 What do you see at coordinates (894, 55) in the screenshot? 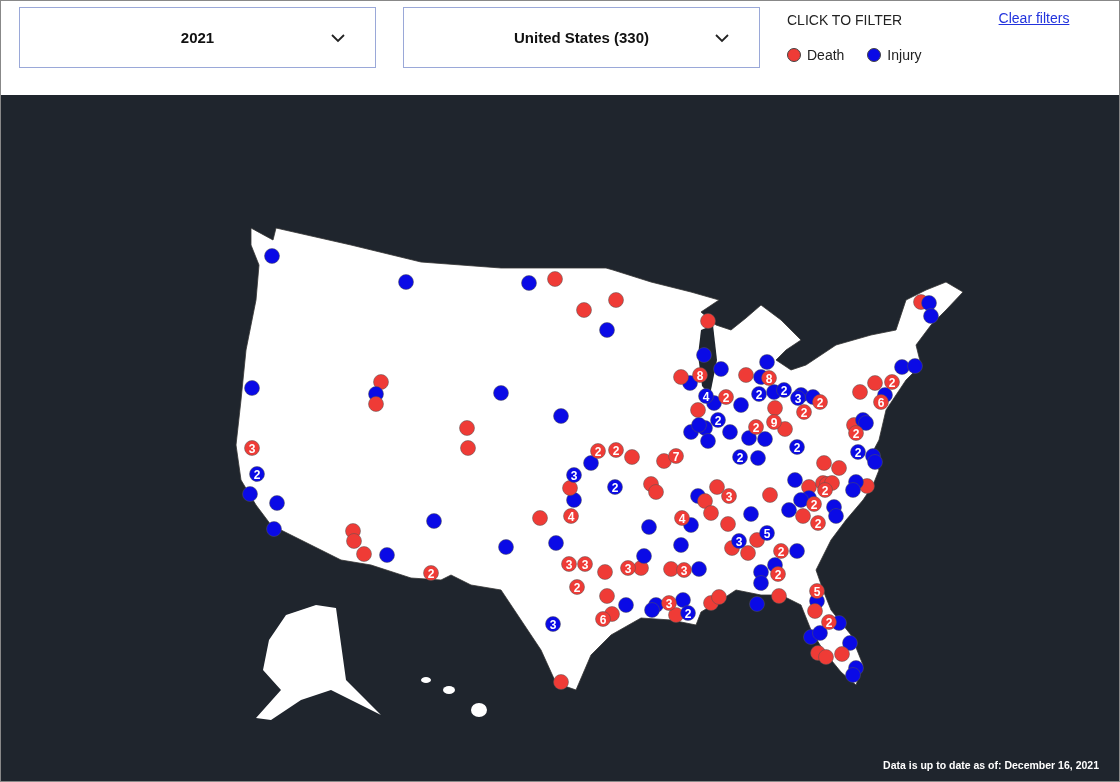
I see `legend-filter: Injury` at bounding box center [894, 55].